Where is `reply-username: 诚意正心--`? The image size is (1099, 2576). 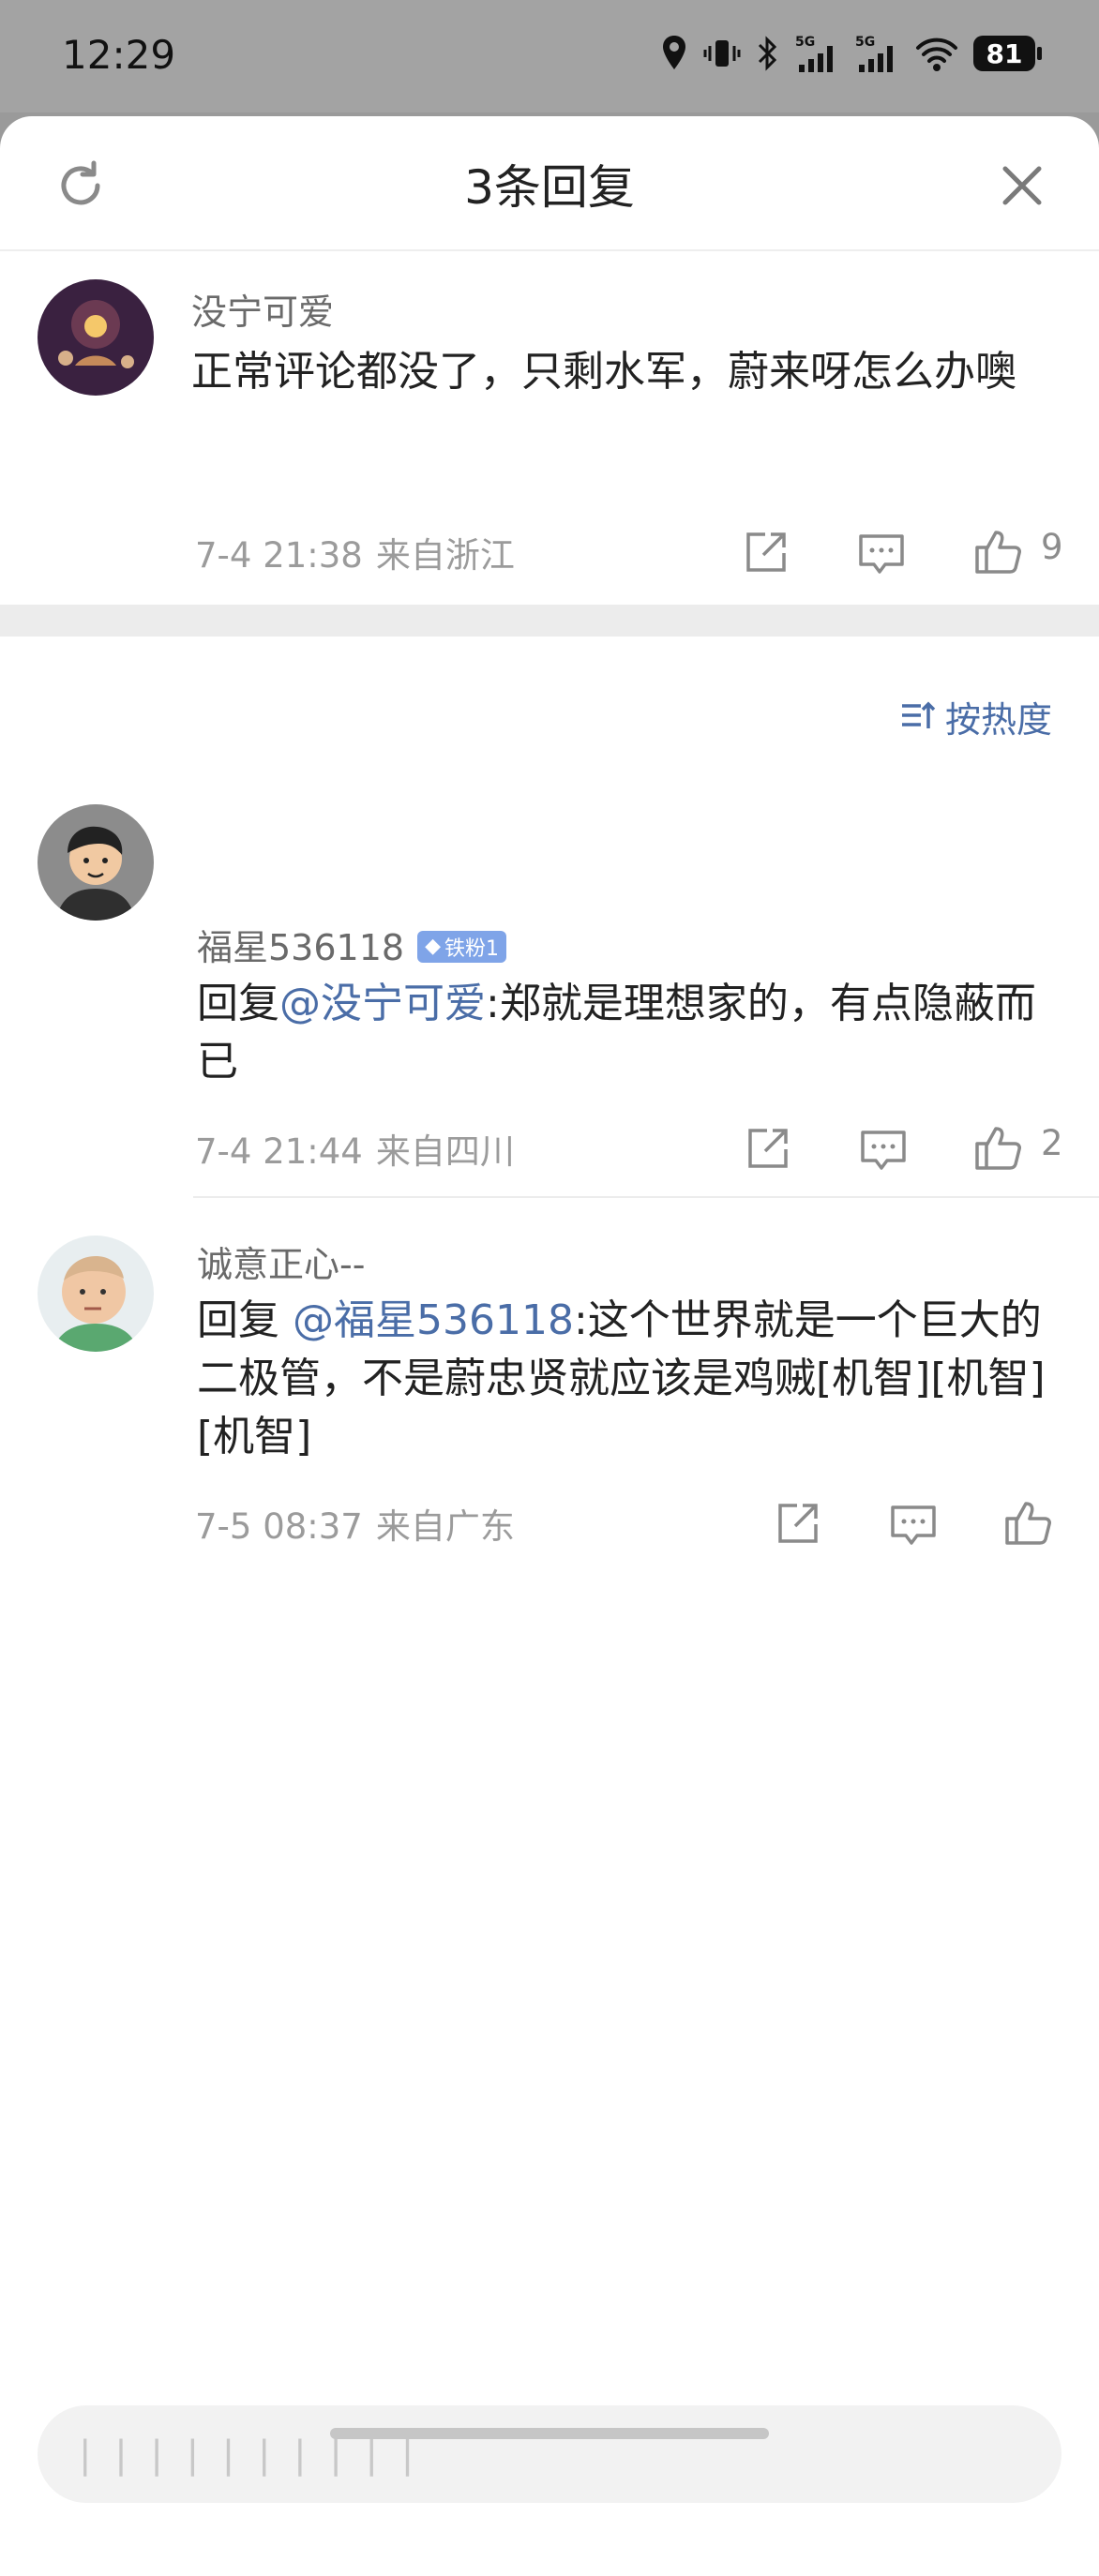 reply-username: 诚意正心-- is located at coordinates (281, 1261).